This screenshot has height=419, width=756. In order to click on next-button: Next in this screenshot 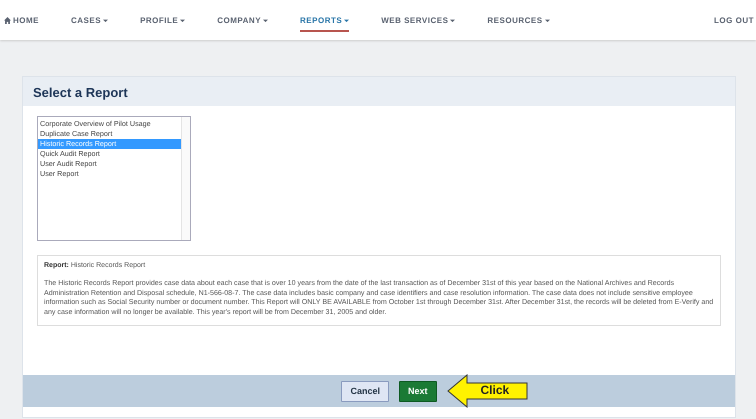, I will do `click(418, 391)`.